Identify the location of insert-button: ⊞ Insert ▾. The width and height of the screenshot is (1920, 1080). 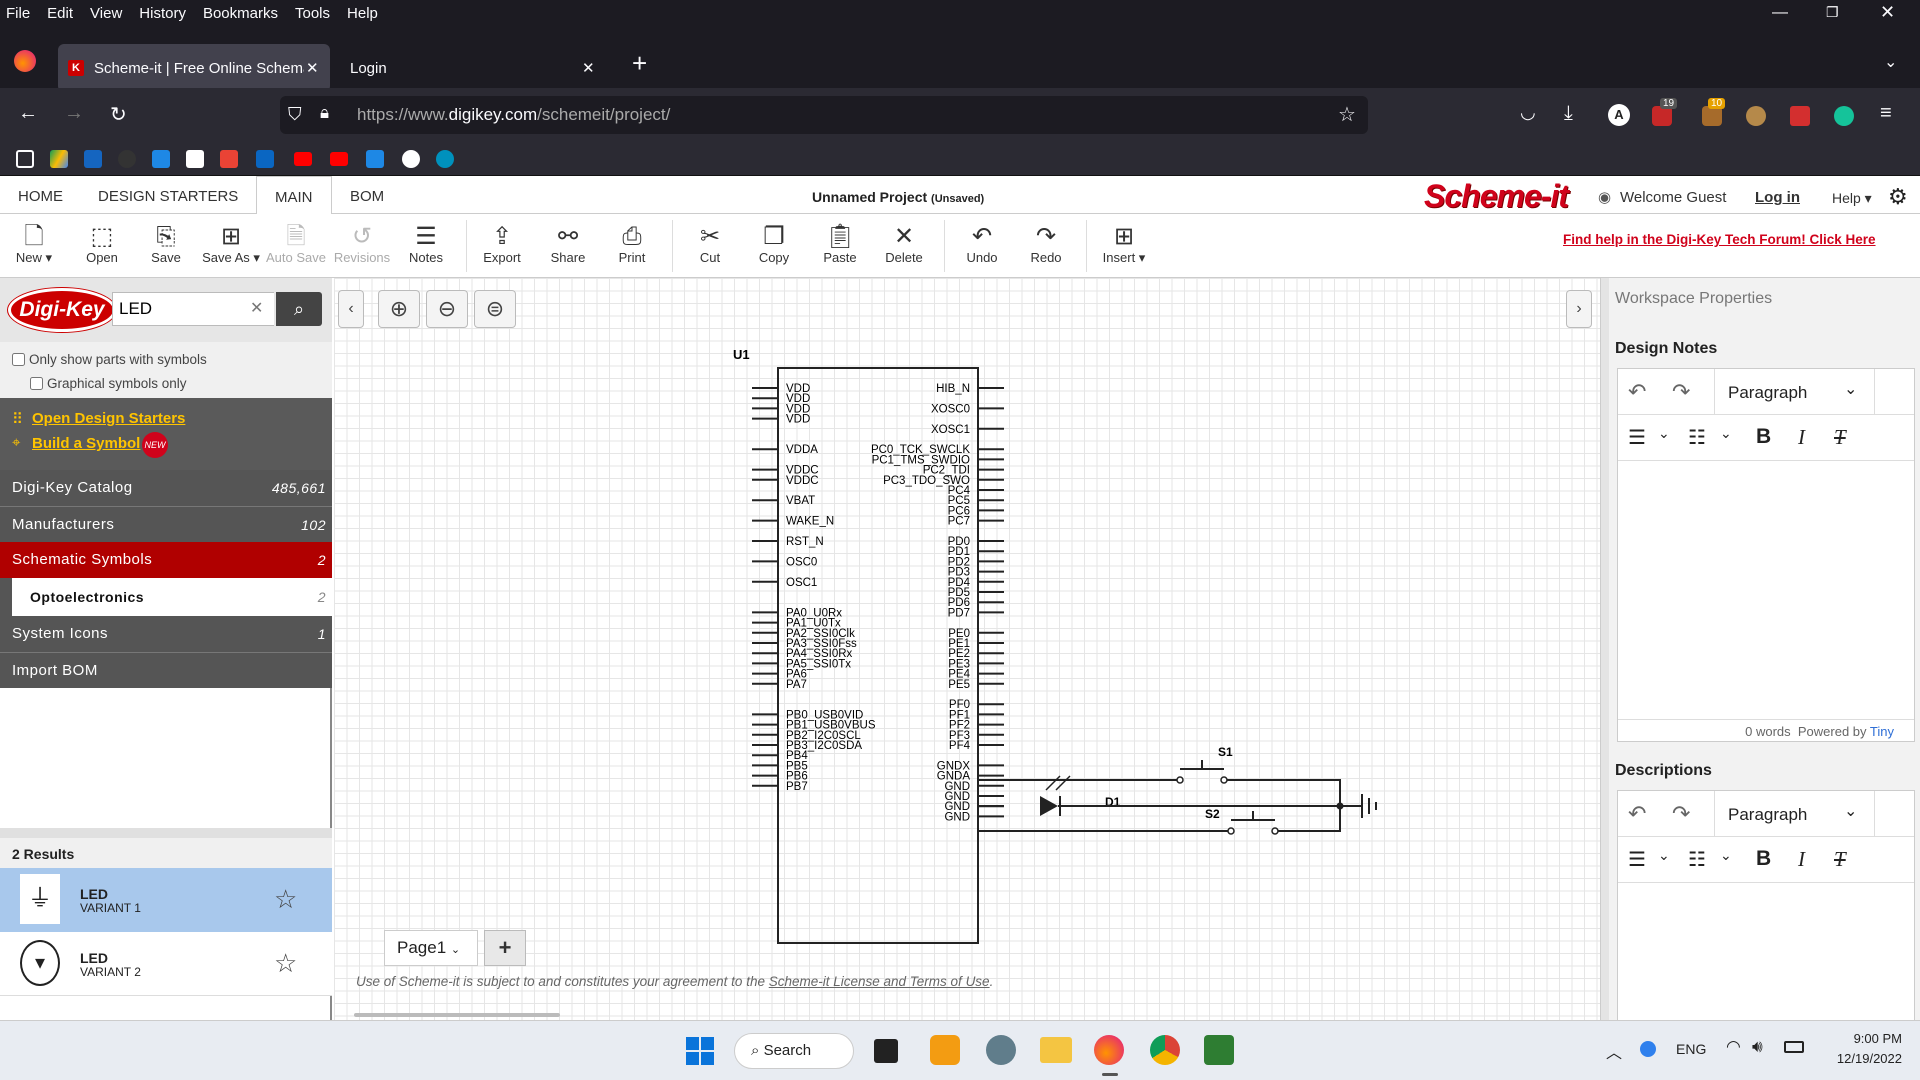
(1124, 245).